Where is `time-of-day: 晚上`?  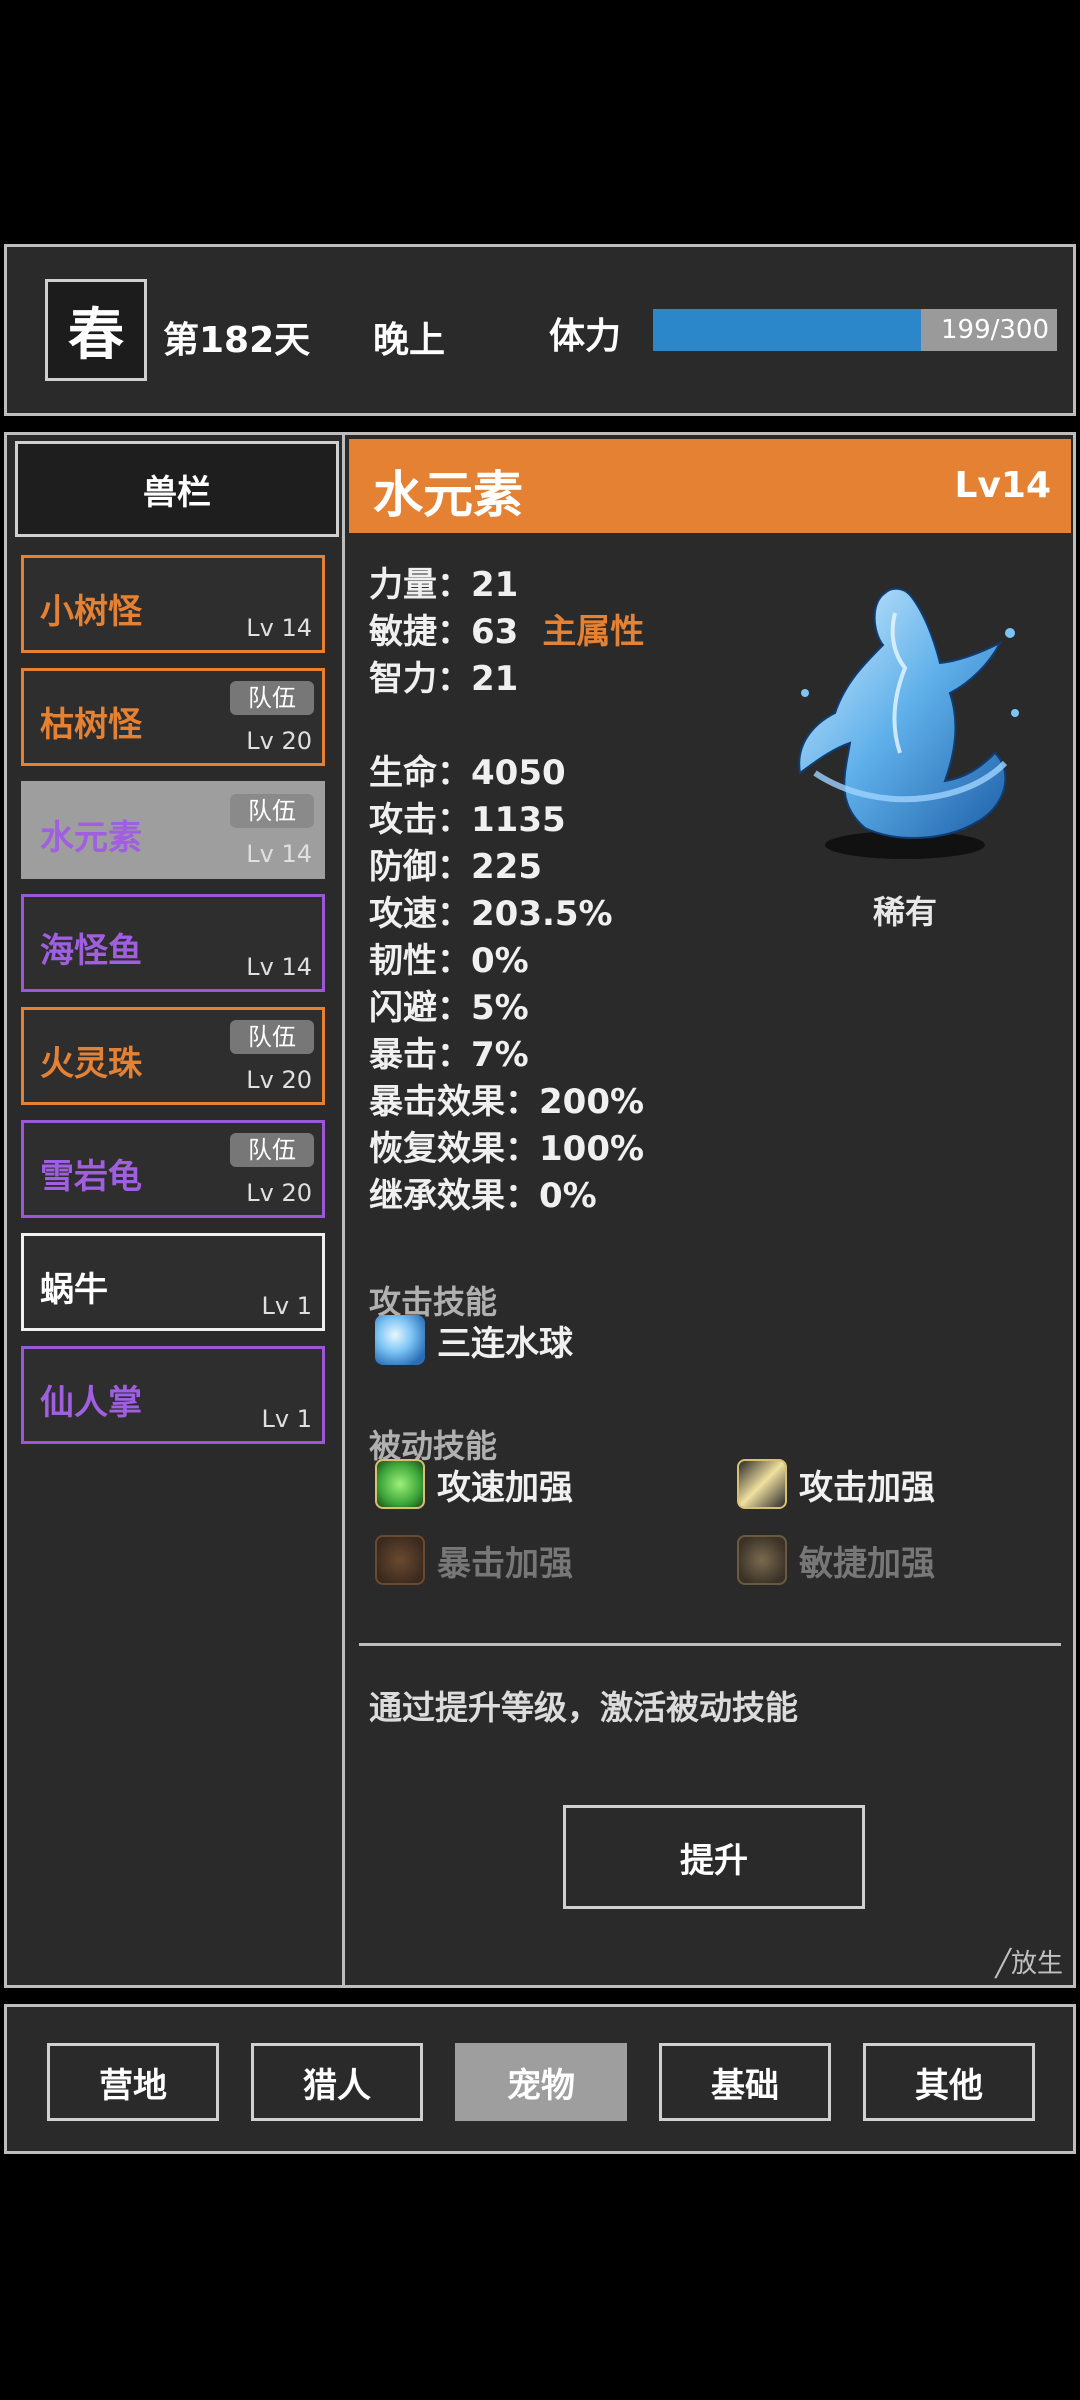
time-of-day: 晚上 is located at coordinates (409, 340).